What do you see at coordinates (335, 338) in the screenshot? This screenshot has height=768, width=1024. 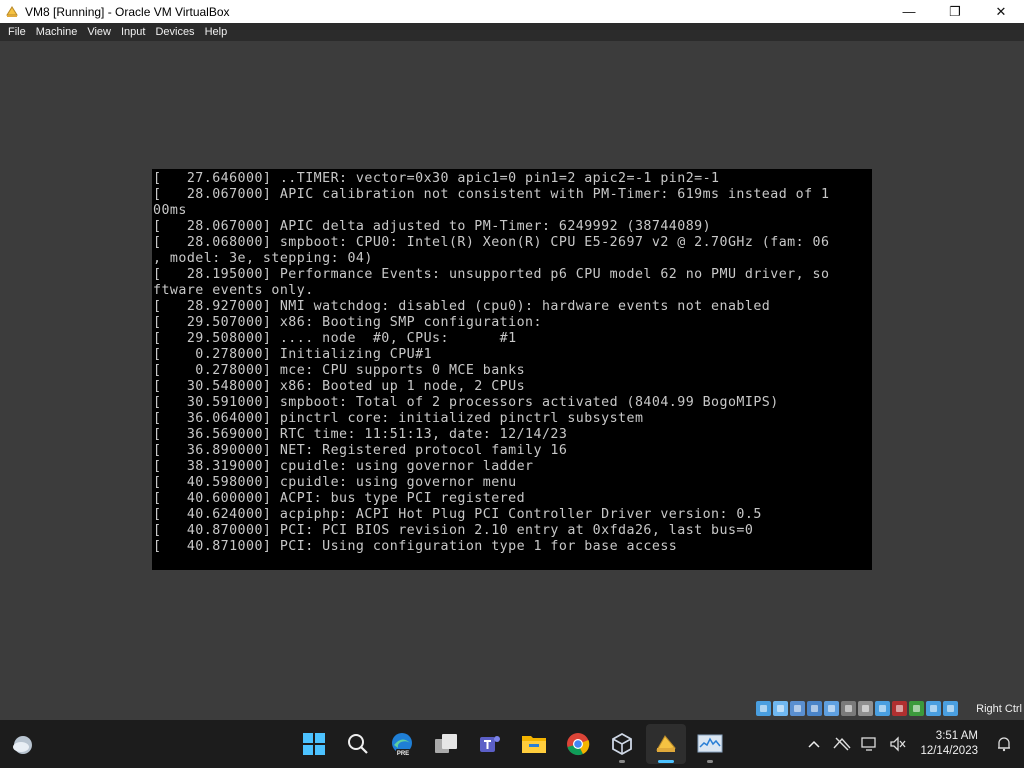 I see `console-line: [ 29.508000] .... node #0, CPUs: #1` at bounding box center [335, 338].